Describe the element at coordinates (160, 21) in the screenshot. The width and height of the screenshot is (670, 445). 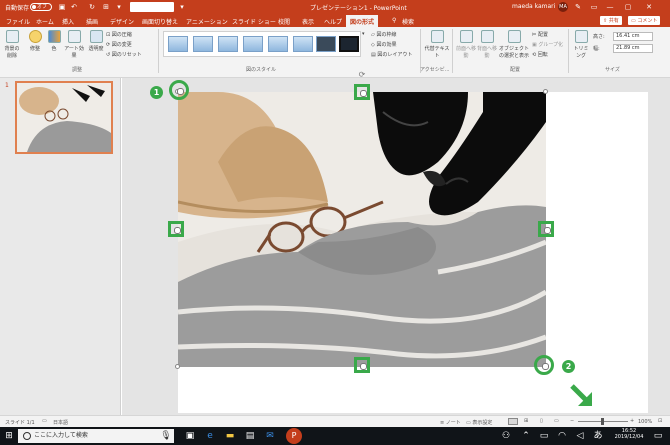
I see `tab-transitions: 画面切り替え` at that location.